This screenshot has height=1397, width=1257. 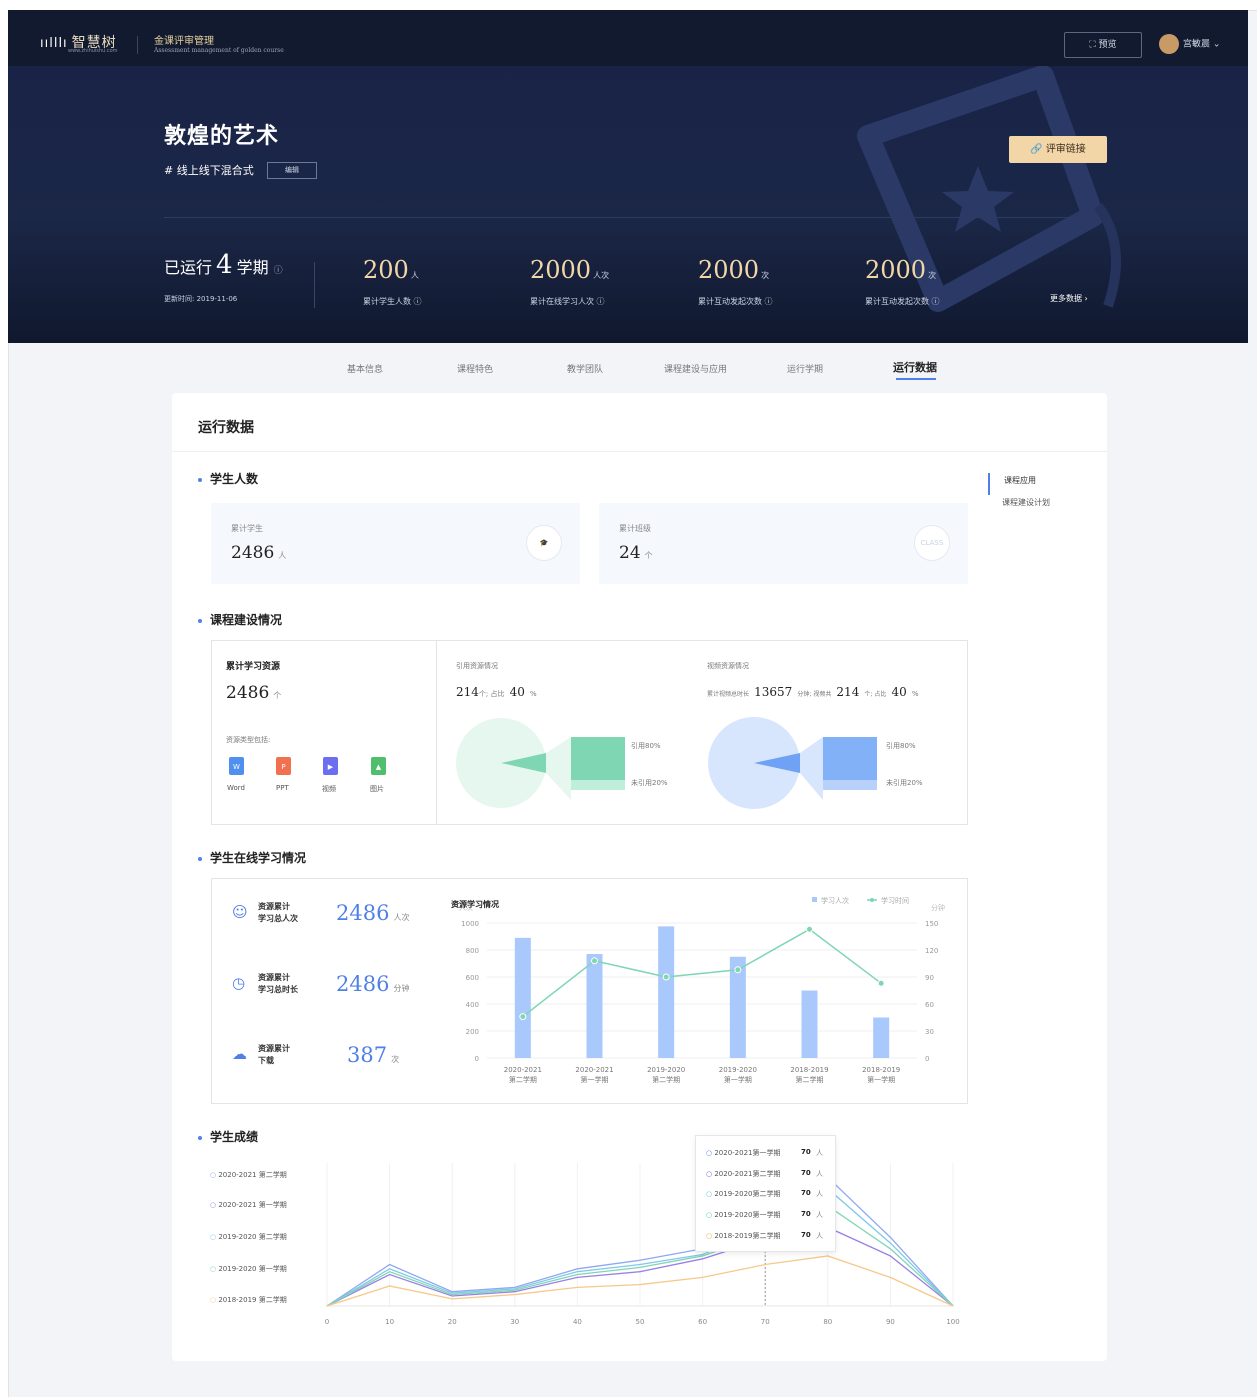 What do you see at coordinates (184, 41) in the screenshot?
I see `app-title: 金课评审管理` at bounding box center [184, 41].